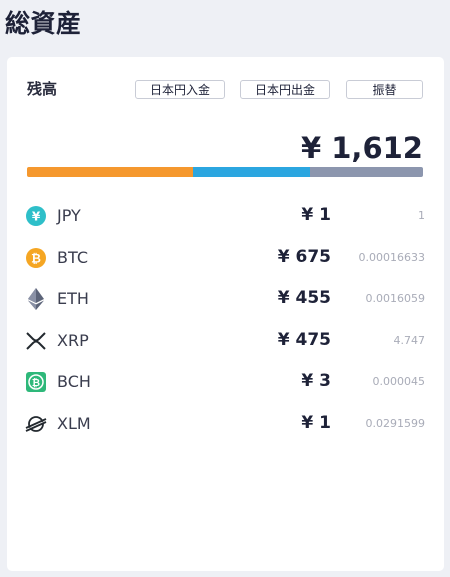 This screenshot has height=577, width=450. Describe the element at coordinates (395, 299) in the screenshot. I see `asset-amount: 0.0016059` at that location.